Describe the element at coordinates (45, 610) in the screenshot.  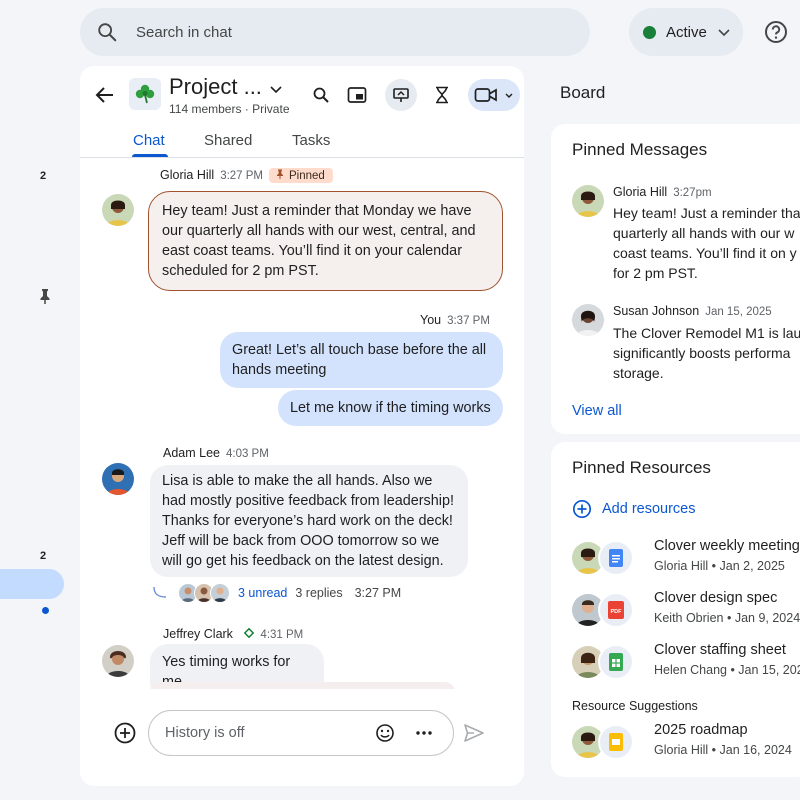
I see `unread-dot` at that location.